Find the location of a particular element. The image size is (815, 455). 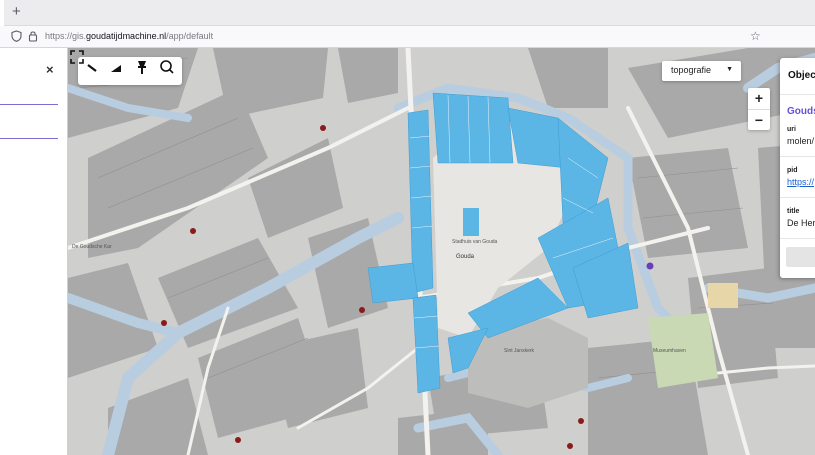

basemap-select-value: topografie is located at coordinates (691, 70).